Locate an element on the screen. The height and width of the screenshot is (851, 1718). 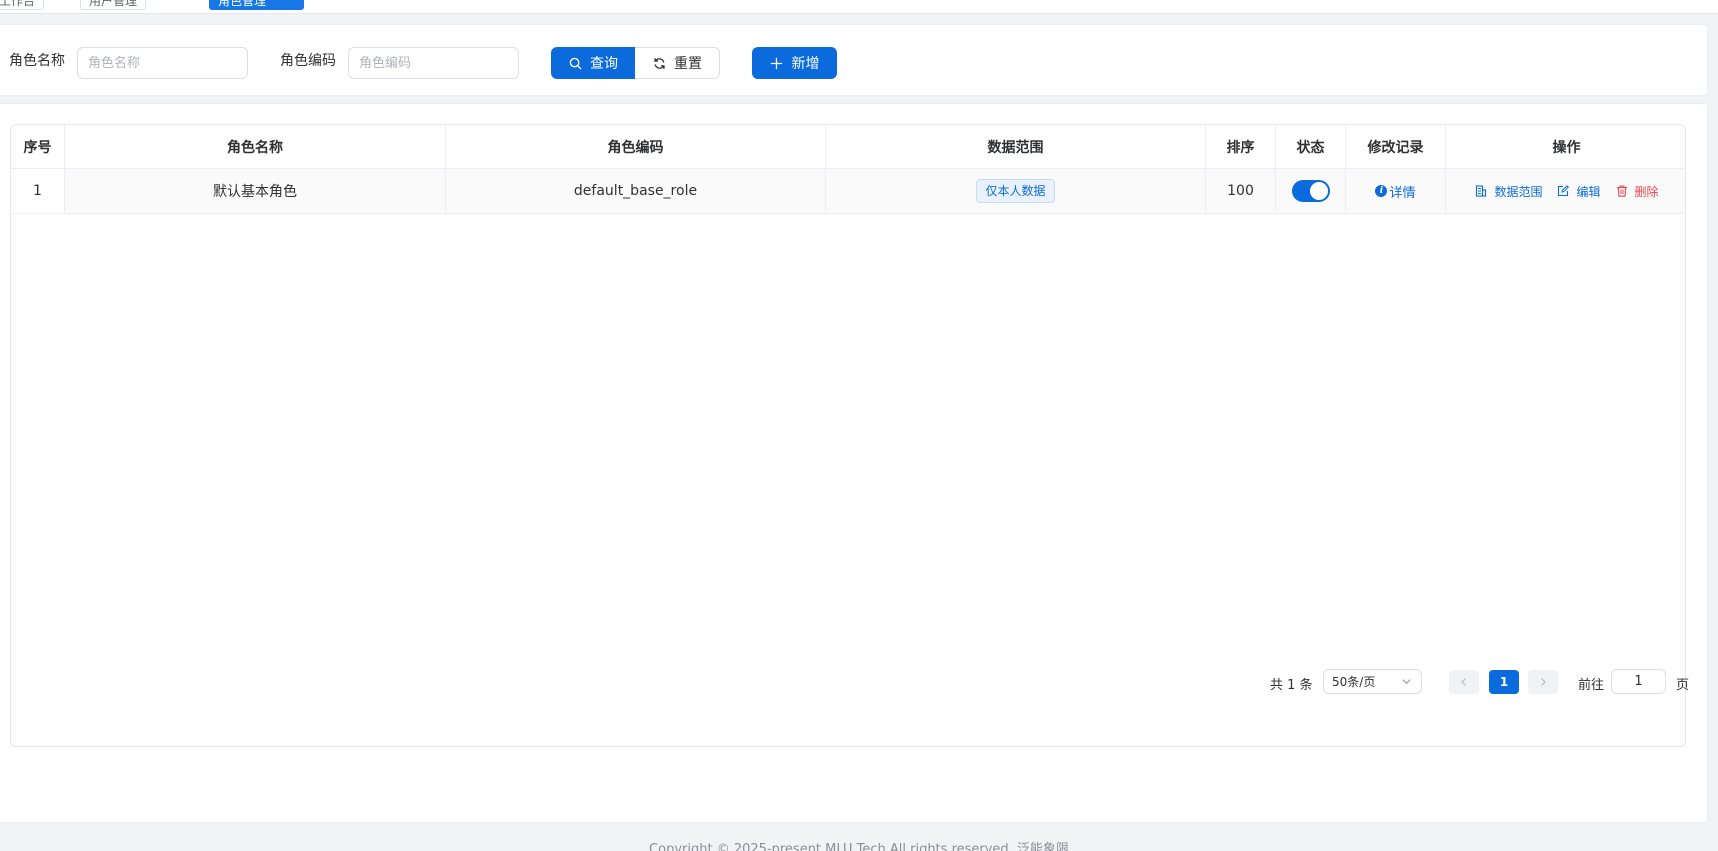
data-scope-tag: 仅本人数据 is located at coordinates (1015, 191).